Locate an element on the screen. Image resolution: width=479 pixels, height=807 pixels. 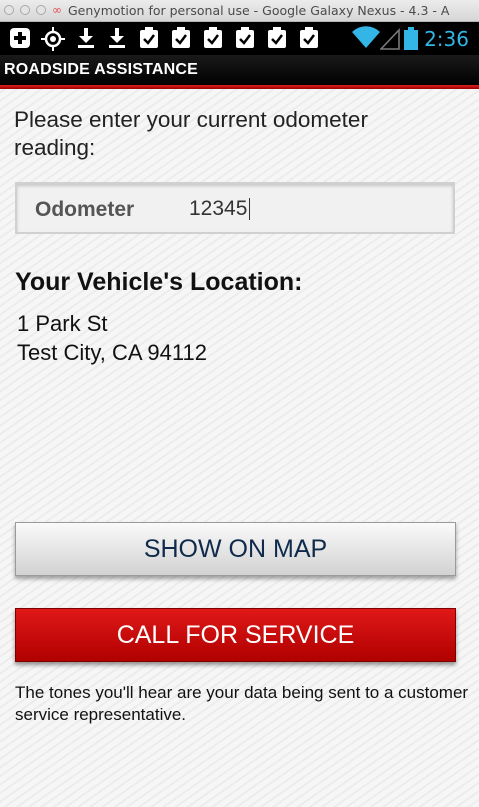
wifi-icon is located at coordinates (366, 37).